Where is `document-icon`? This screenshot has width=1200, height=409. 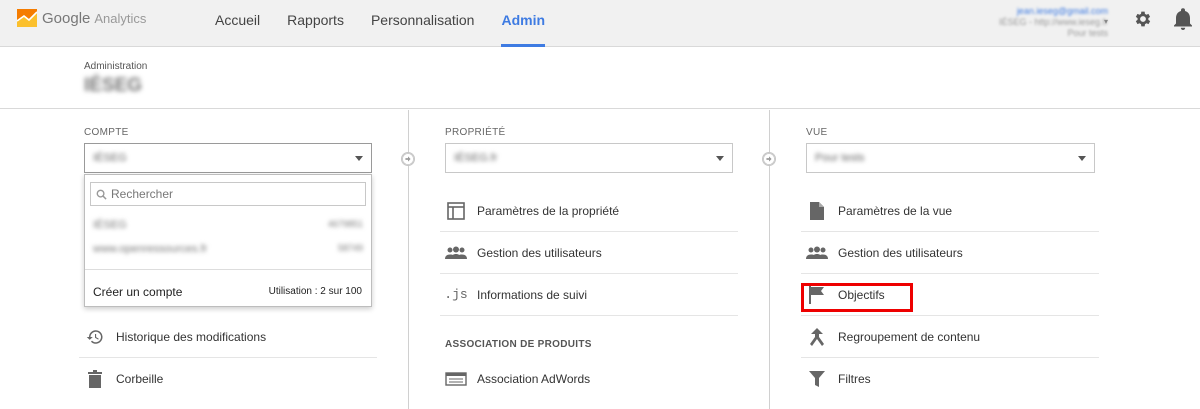
document-icon is located at coordinates (817, 211).